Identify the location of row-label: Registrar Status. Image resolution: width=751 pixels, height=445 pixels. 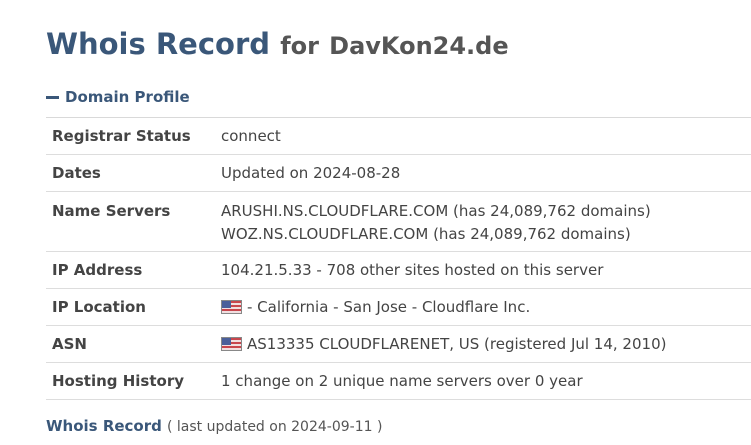
(121, 136).